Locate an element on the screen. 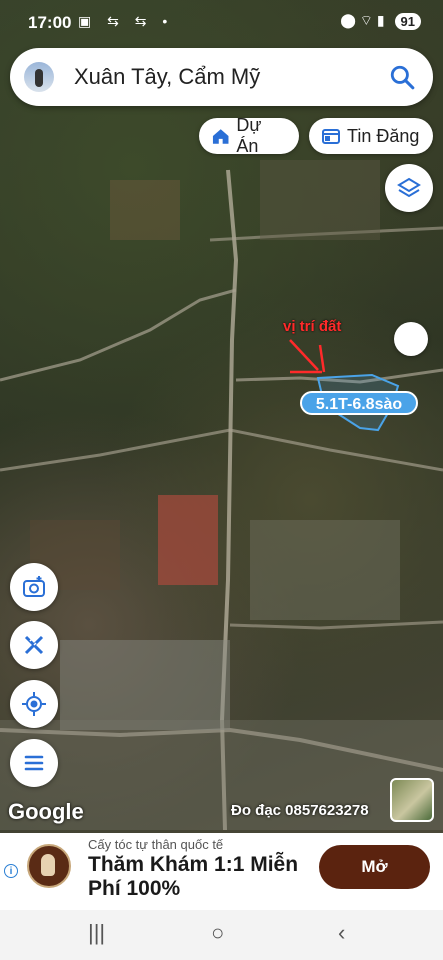  map-drag-handle is located at coordinates (411, 339).